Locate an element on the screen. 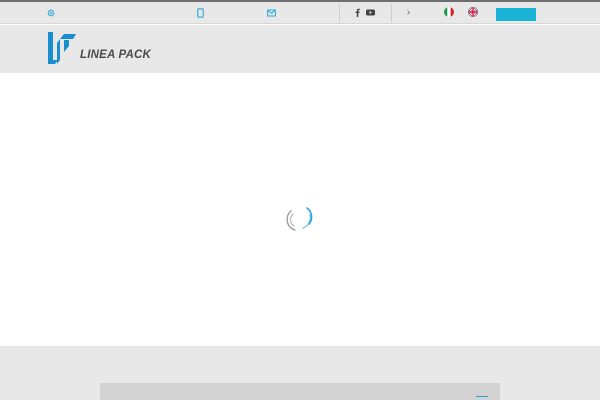 This screenshot has height=400, width=600. at-sign-icon is located at coordinates (51, 12).